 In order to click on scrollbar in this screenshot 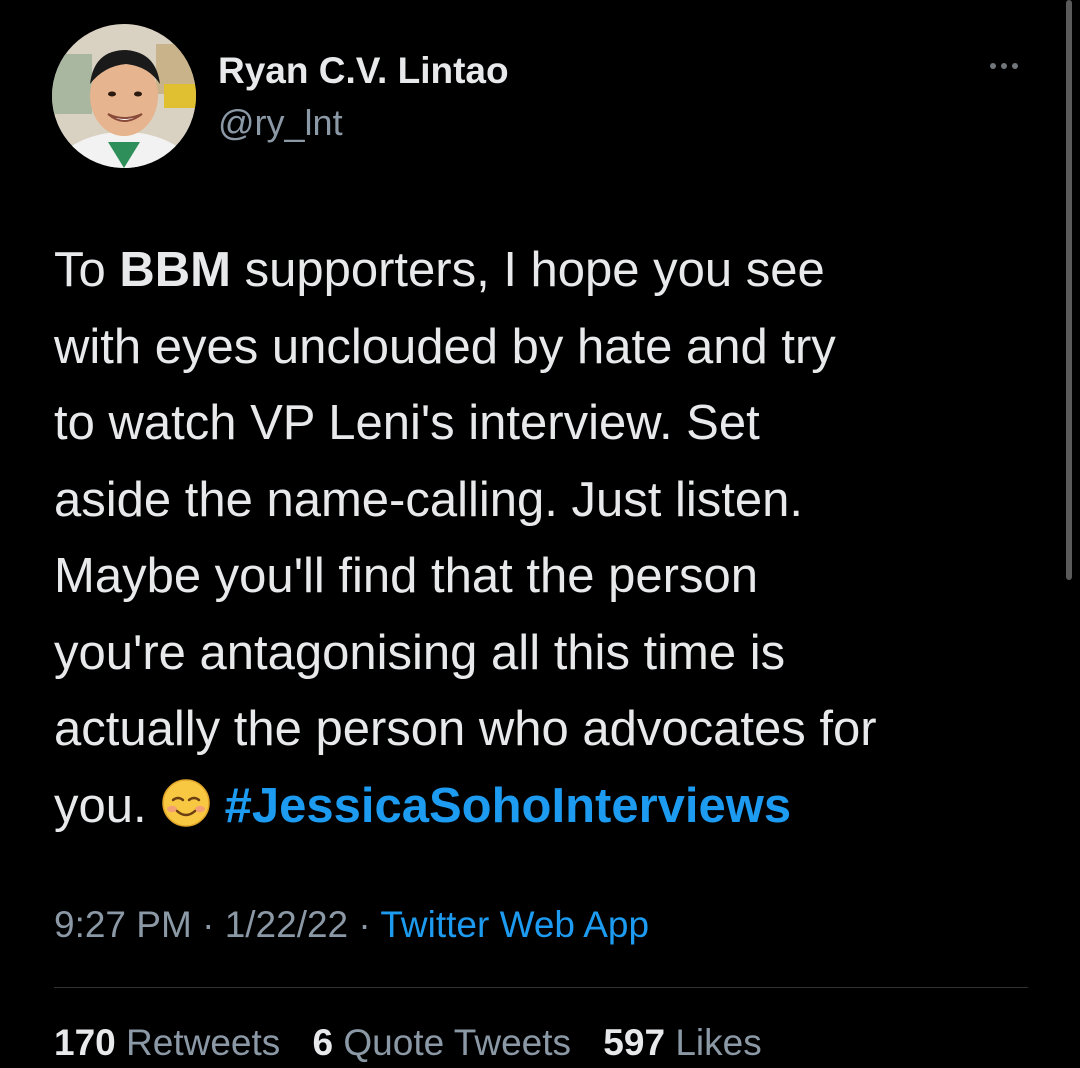, I will do `click(1069, 290)`.